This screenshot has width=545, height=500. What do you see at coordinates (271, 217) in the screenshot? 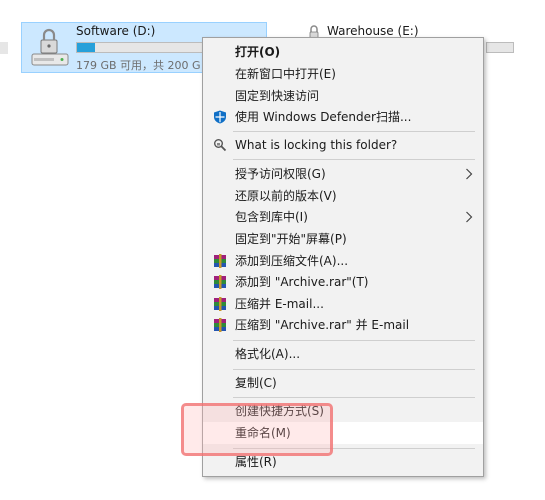
I see `menu-item-label: 包含到库中(I)` at bounding box center [271, 217].